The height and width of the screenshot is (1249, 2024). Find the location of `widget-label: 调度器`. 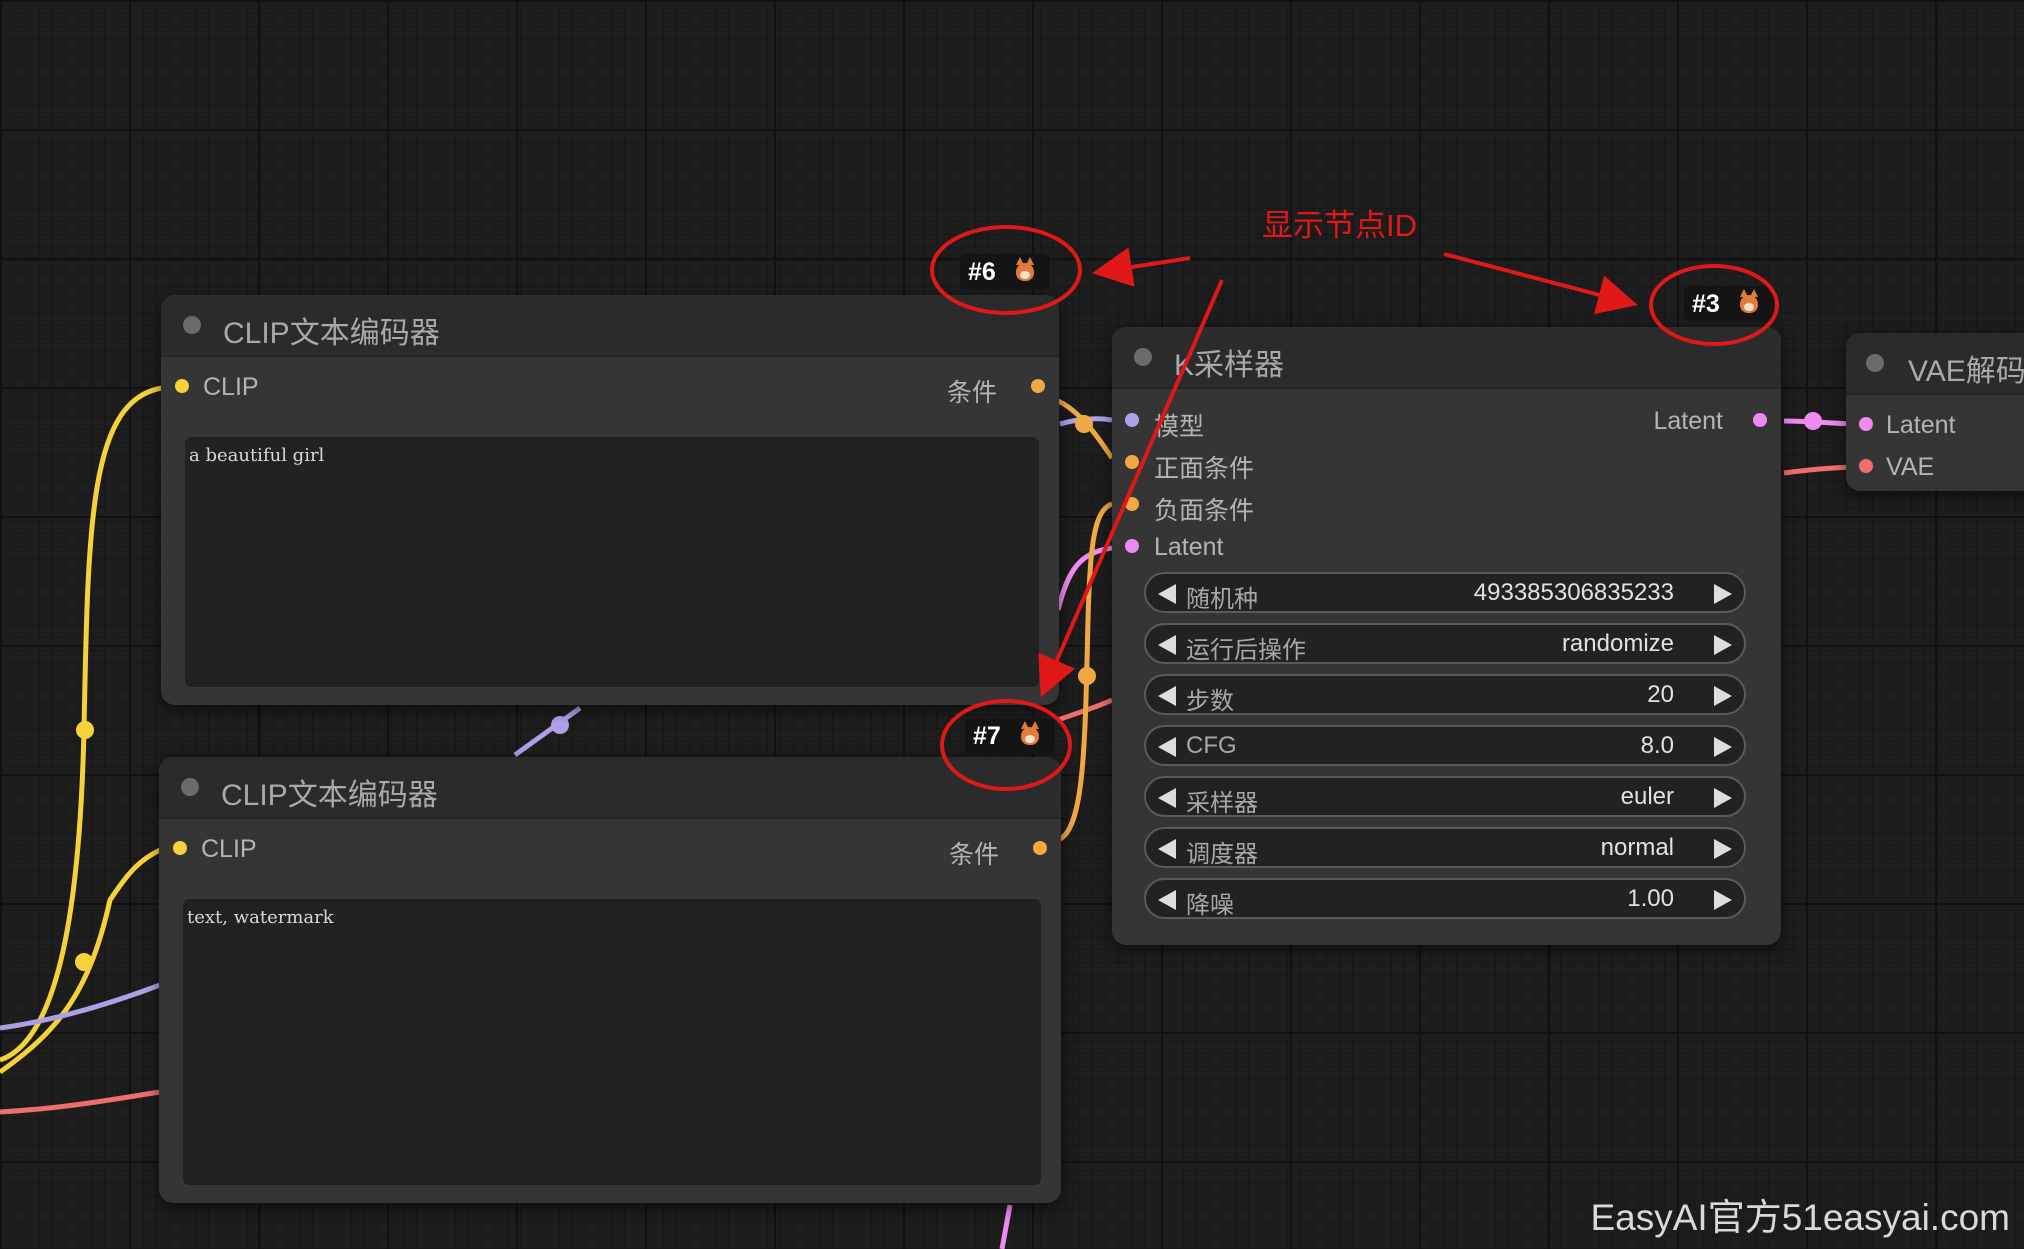

widget-label: 调度器 is located at coordinates (1222, 854).